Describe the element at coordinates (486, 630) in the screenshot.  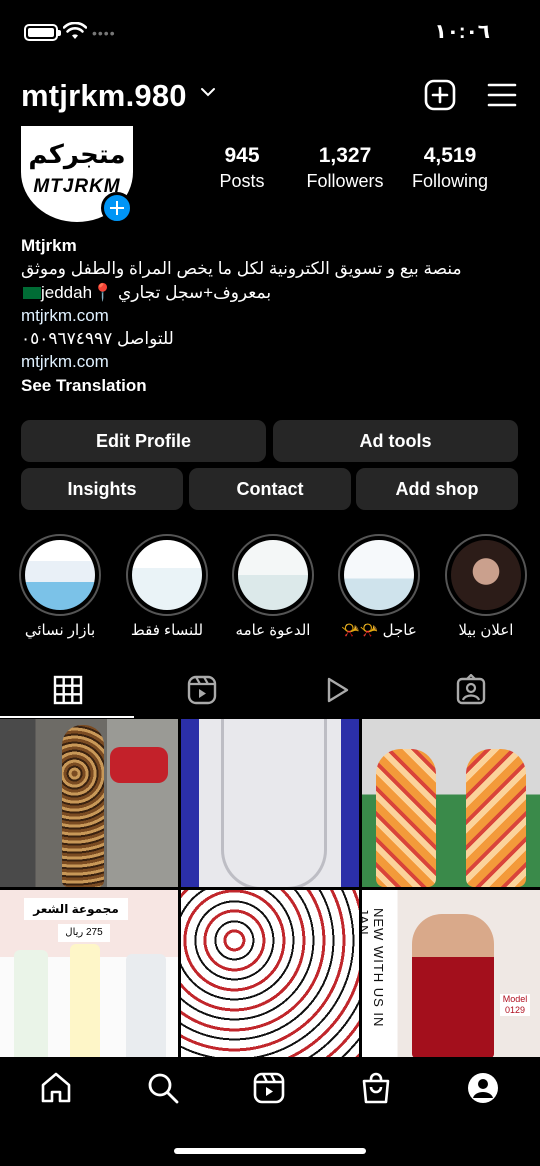
I see `highlight-label: اعلان بيلا` at that location.